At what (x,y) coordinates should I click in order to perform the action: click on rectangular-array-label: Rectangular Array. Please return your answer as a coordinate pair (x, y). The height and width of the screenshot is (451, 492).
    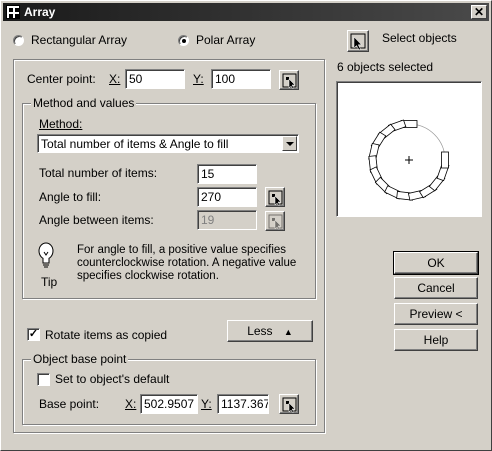
    Looking at the image, I should click on (79, 40).